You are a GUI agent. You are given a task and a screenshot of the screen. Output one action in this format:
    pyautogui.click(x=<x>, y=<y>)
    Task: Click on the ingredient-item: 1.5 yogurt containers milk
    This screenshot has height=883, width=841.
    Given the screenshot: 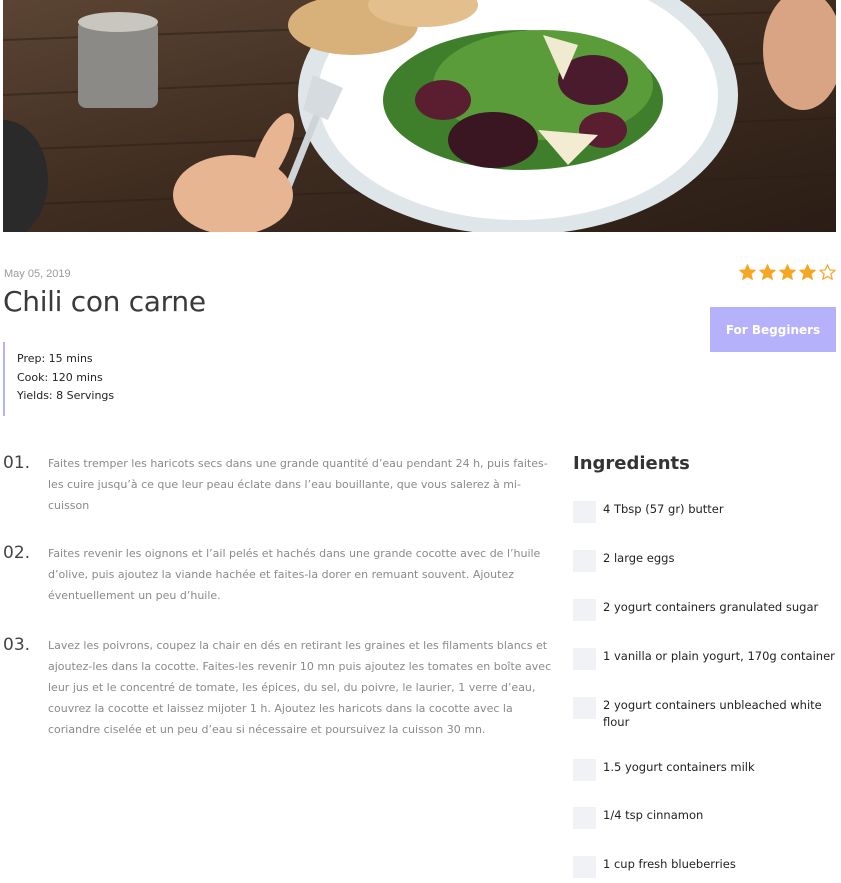 What is the action you would take?
    pyautogui.click(x=705, y=770)
    